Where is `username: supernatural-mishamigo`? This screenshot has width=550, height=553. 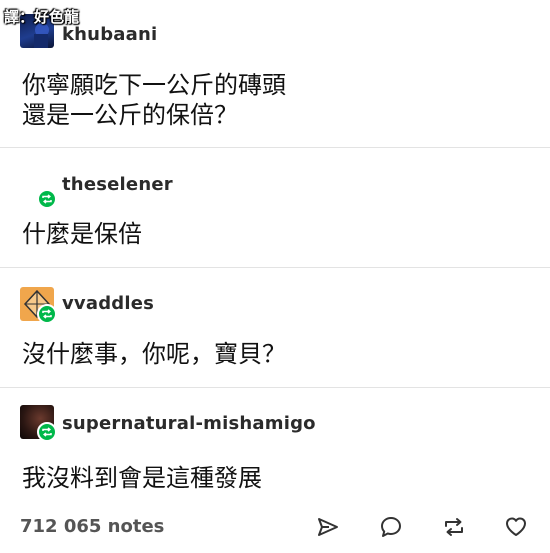
username: supernatural-mishamigo is located at coordinates (189, 423).